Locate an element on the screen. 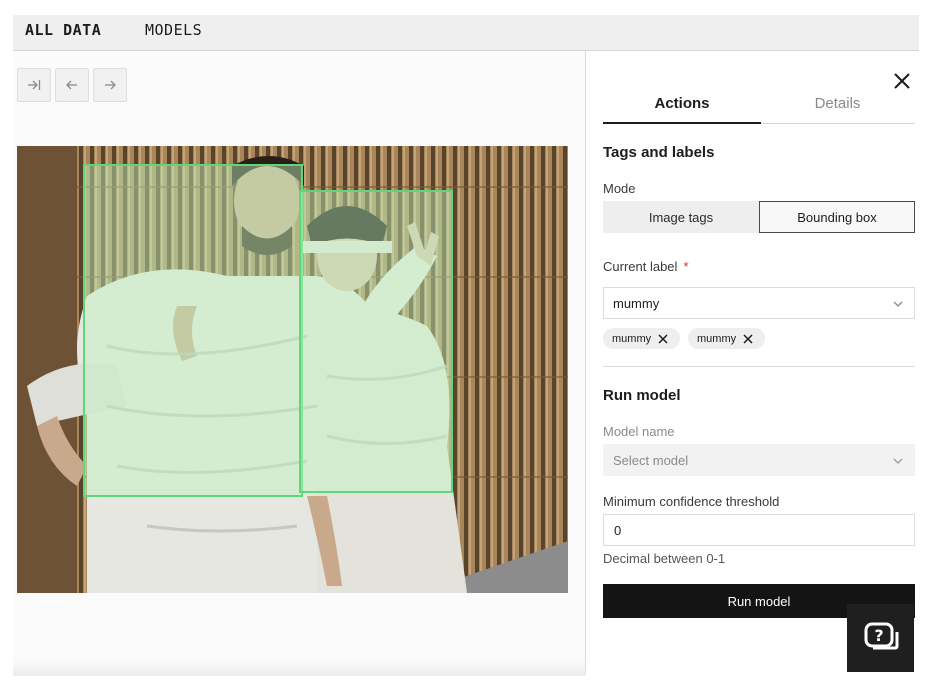 The width and height of the screenshot is (926, 690). skip-to-end-icon is located at coordinates (34, 85).